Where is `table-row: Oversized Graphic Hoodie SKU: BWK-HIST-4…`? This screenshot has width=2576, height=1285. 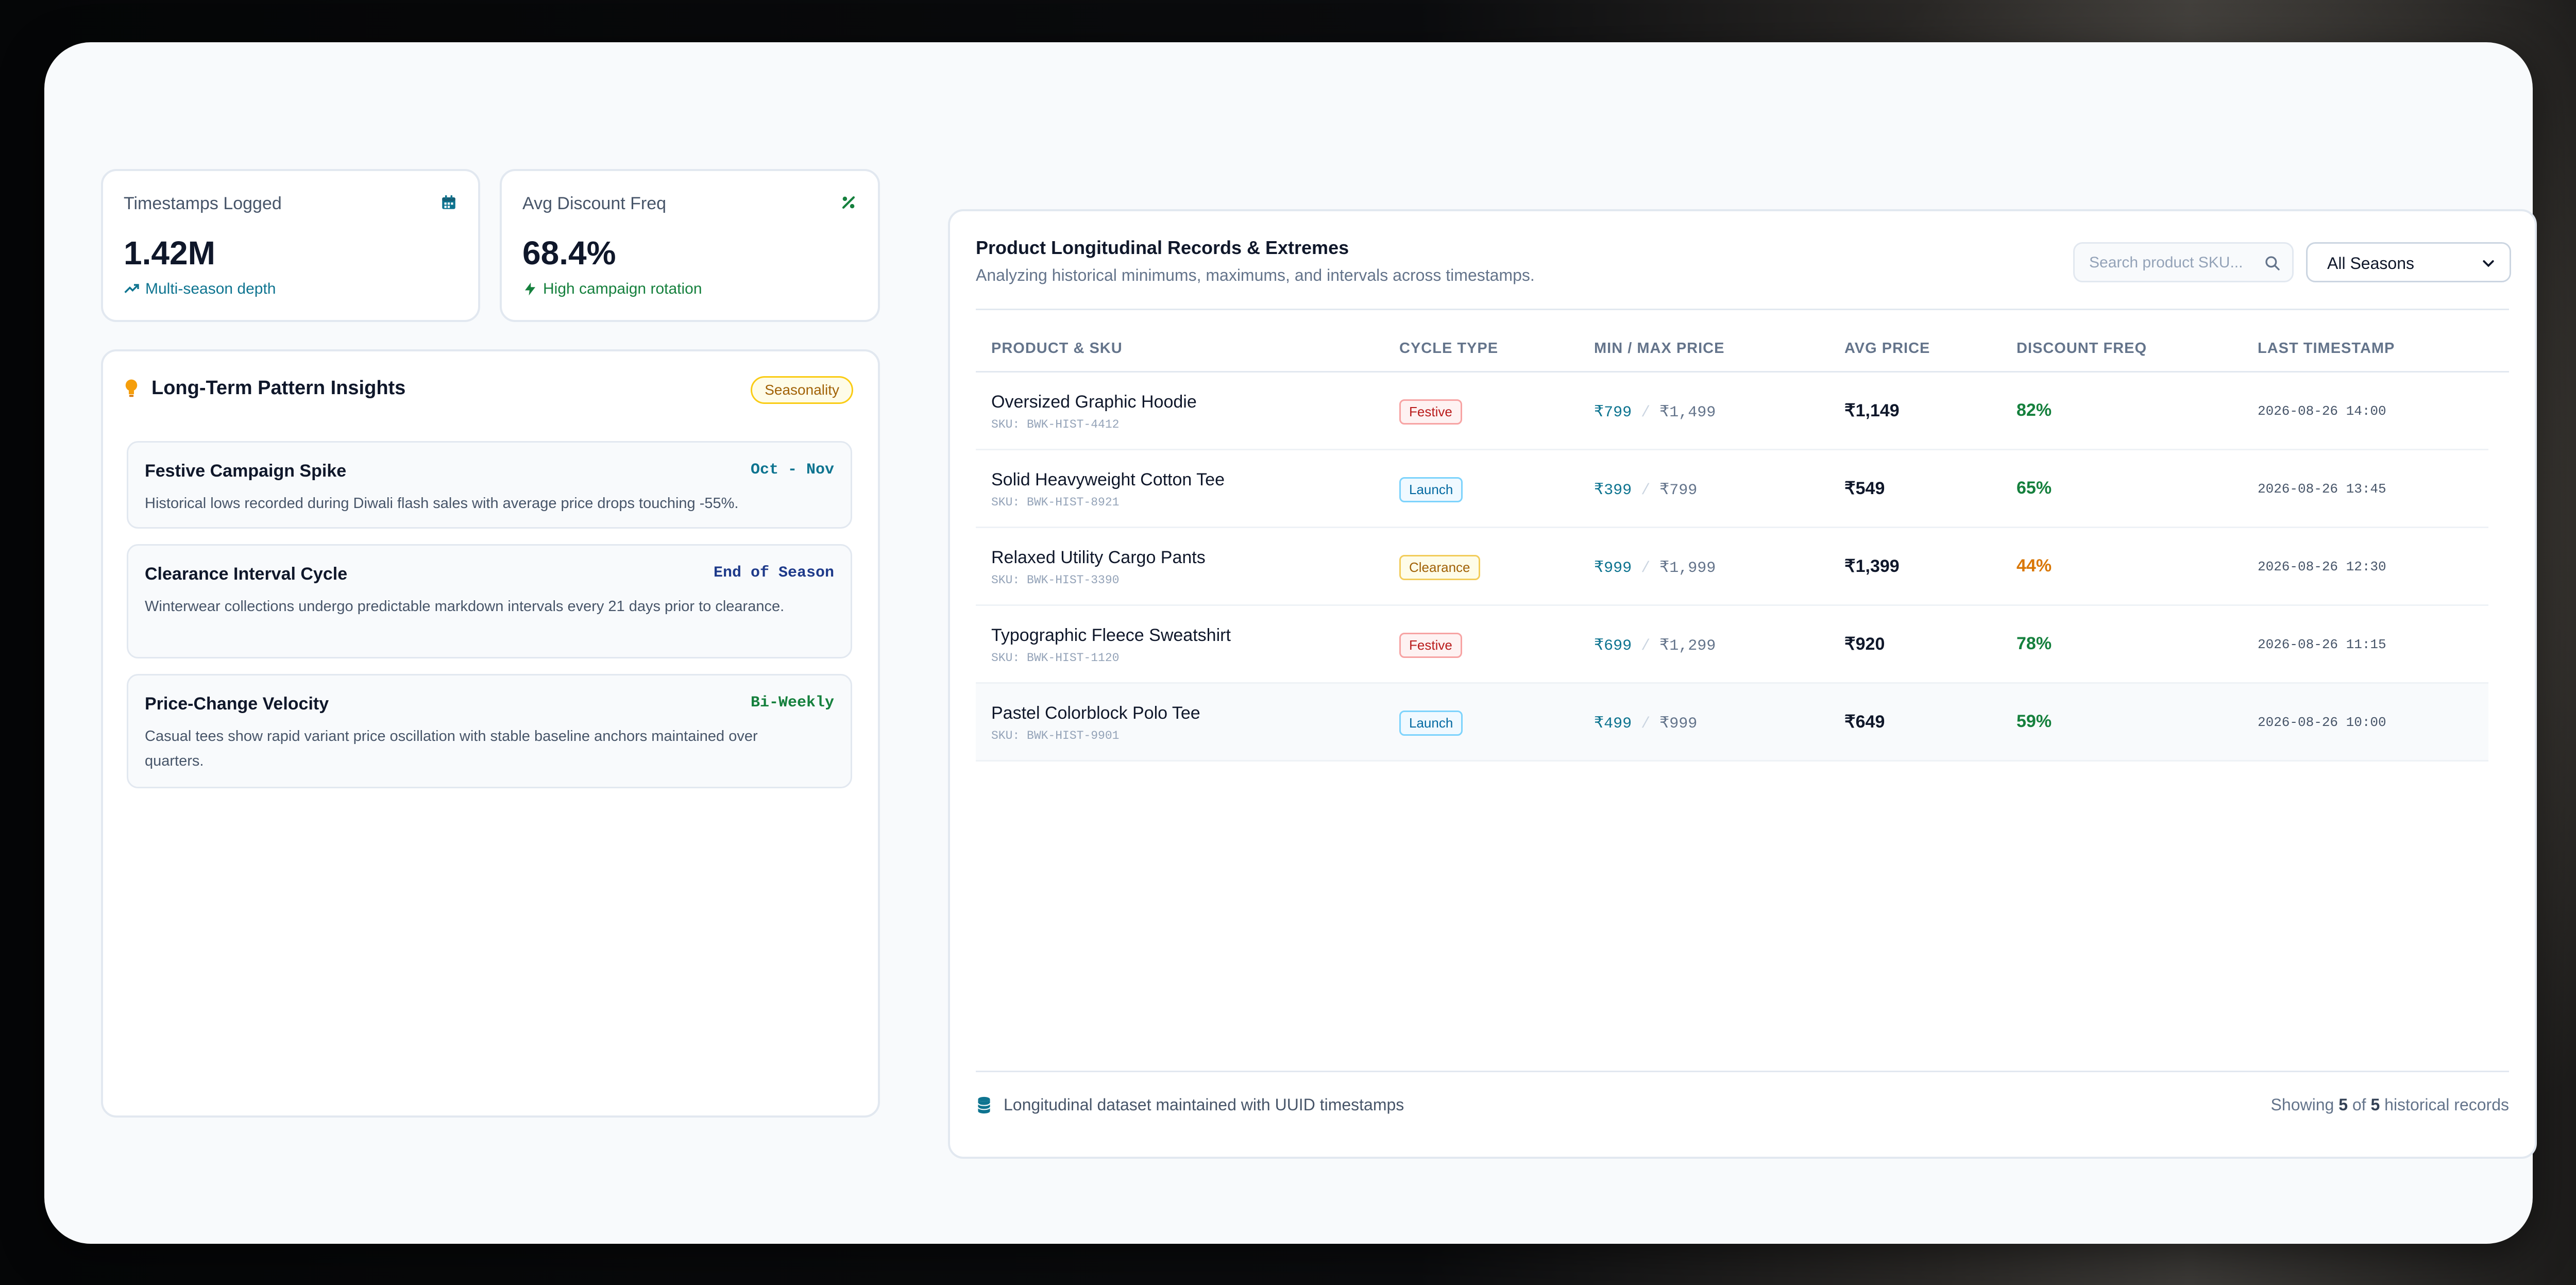
table-row: Oversized Graphic Hoodie SKU: BWK-HIST-4… is located at coordinates (1732, 411).